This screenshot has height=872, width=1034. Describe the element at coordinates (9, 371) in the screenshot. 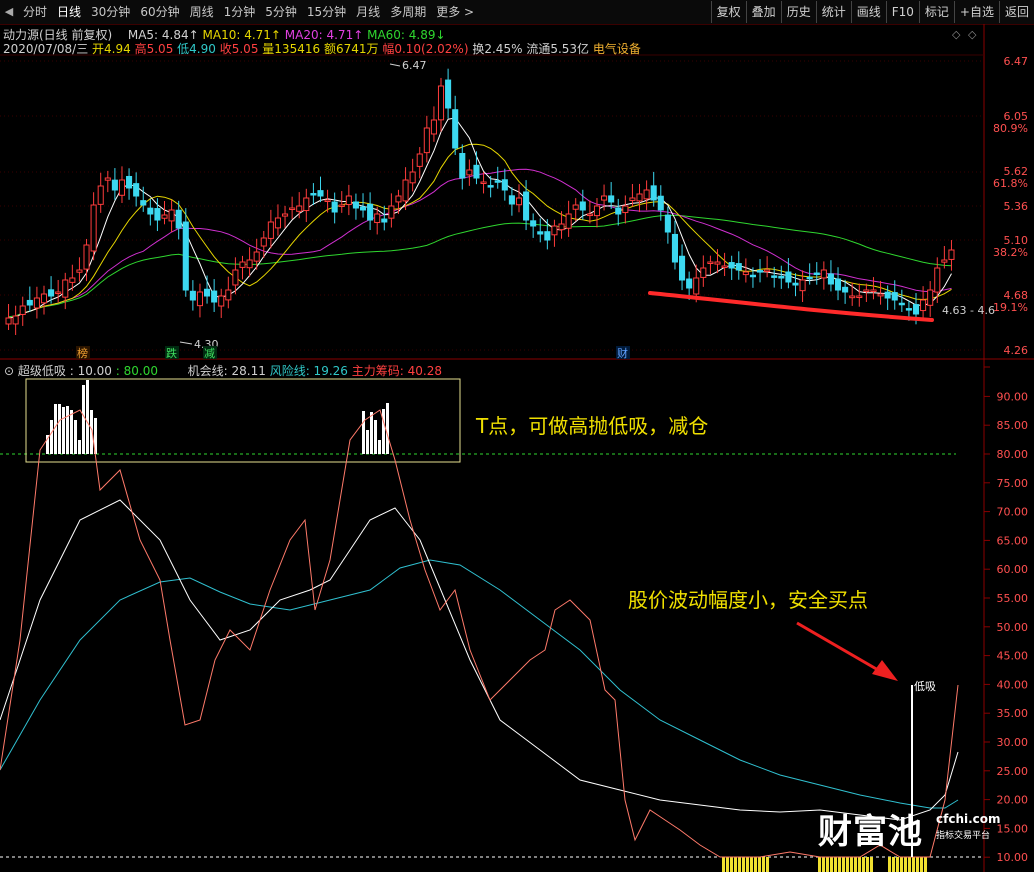

I see `collapse-icon: ⊙` at that location.